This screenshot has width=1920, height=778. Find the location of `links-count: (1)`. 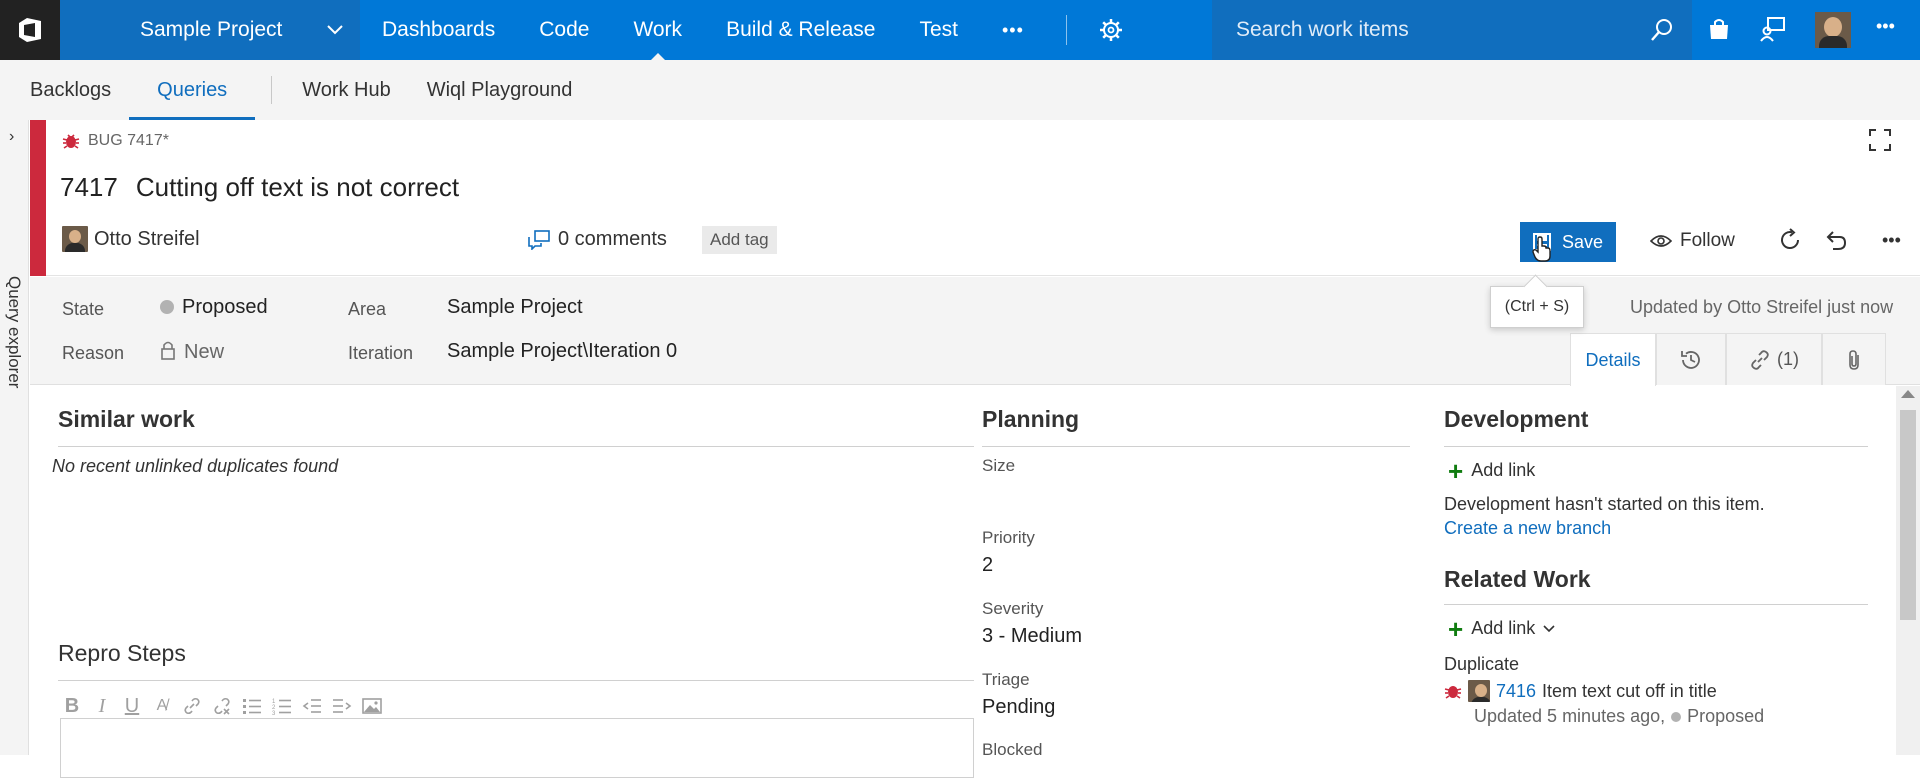

links-count: (1) is located at coordinates (1788, 359).